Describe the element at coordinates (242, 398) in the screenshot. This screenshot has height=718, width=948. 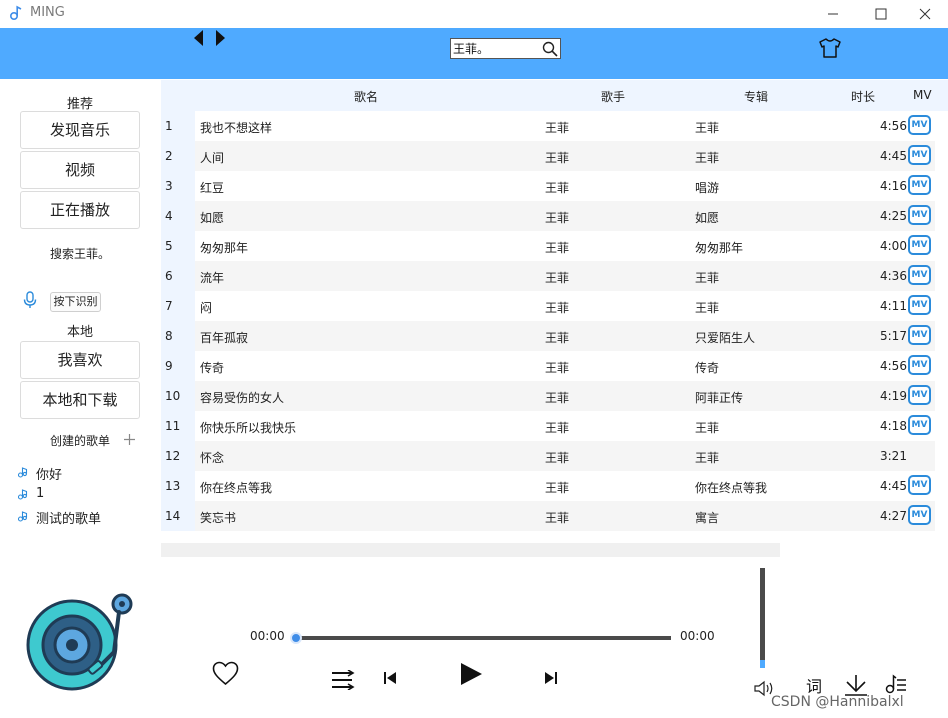
I see `song-name: 容易受伤的女人` at that location.